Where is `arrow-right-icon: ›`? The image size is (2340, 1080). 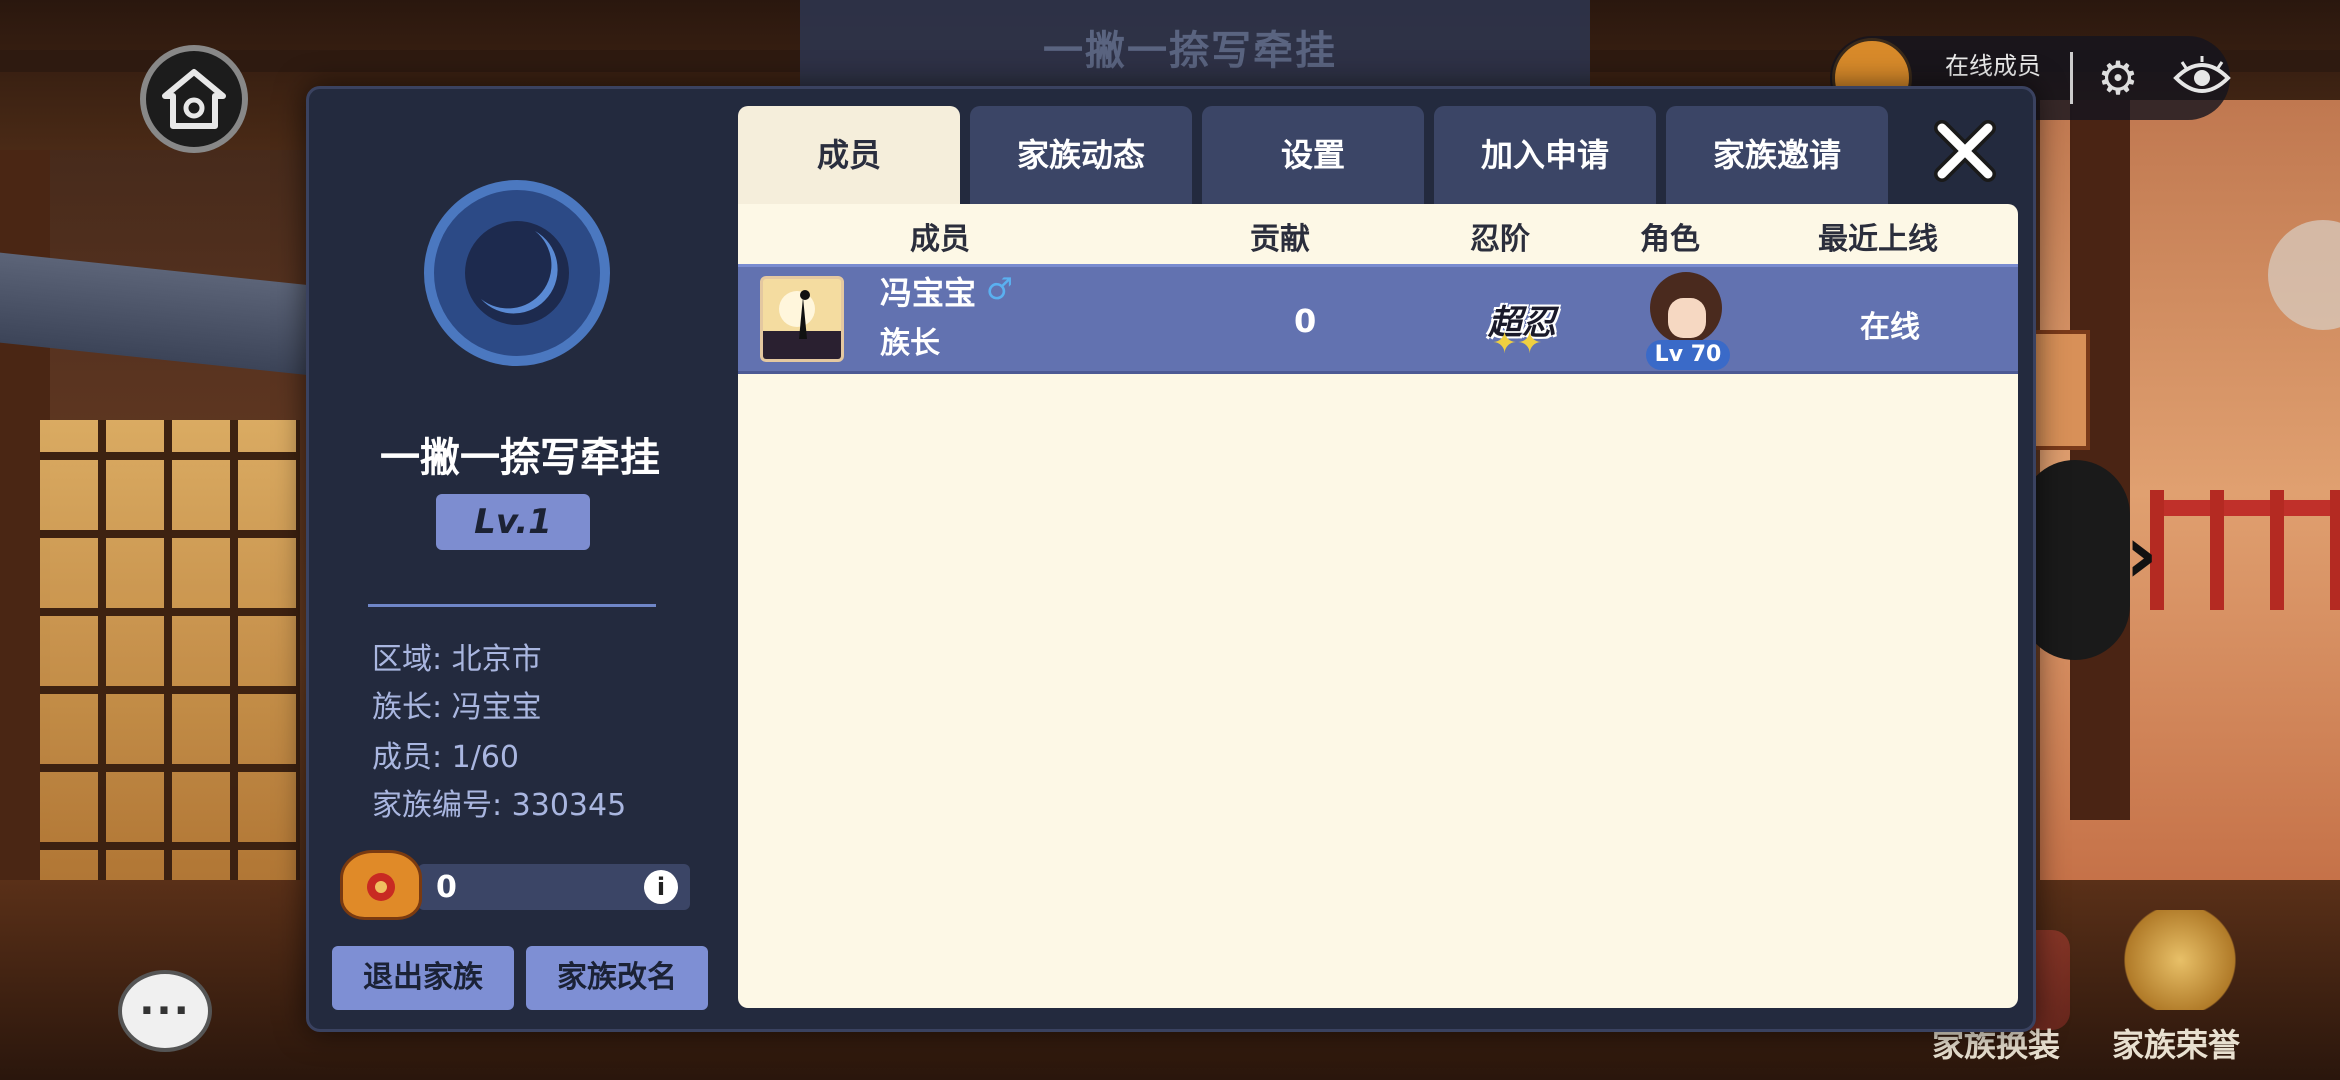
arrow-right-icon: › is located at coordinates (2150, 555).